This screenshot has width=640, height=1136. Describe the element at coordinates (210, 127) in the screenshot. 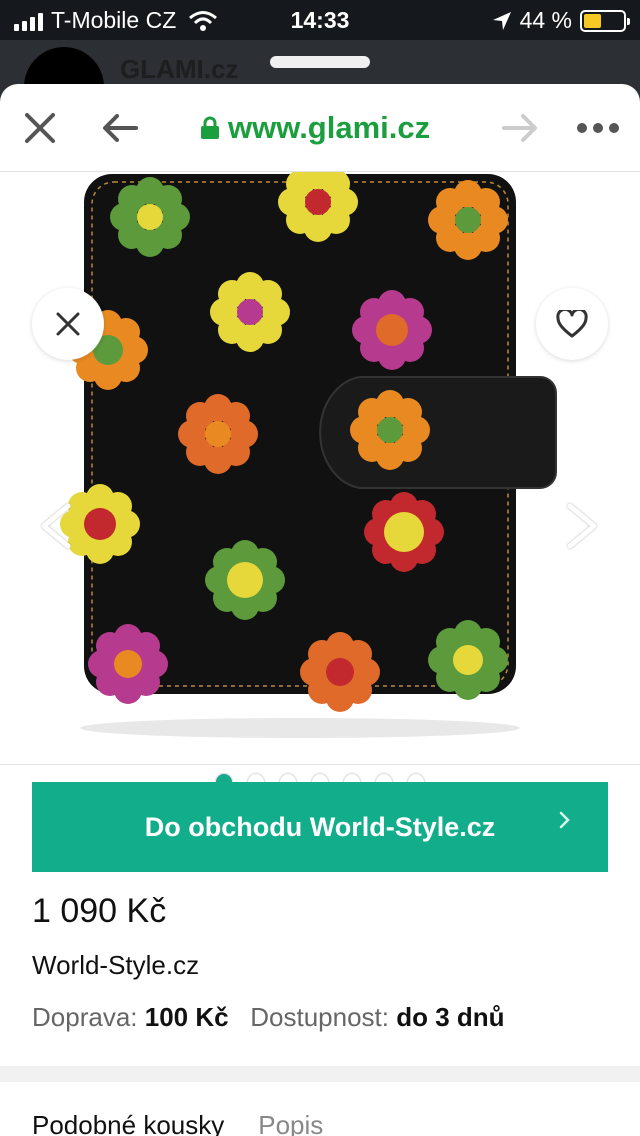

I see `lock-icon` at that location.